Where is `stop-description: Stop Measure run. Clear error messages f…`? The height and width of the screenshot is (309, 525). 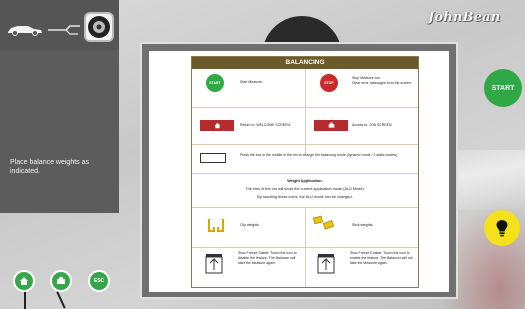
stop-description: Stop Measure run. Clear error messages f… is located at coordinates (382, 80).